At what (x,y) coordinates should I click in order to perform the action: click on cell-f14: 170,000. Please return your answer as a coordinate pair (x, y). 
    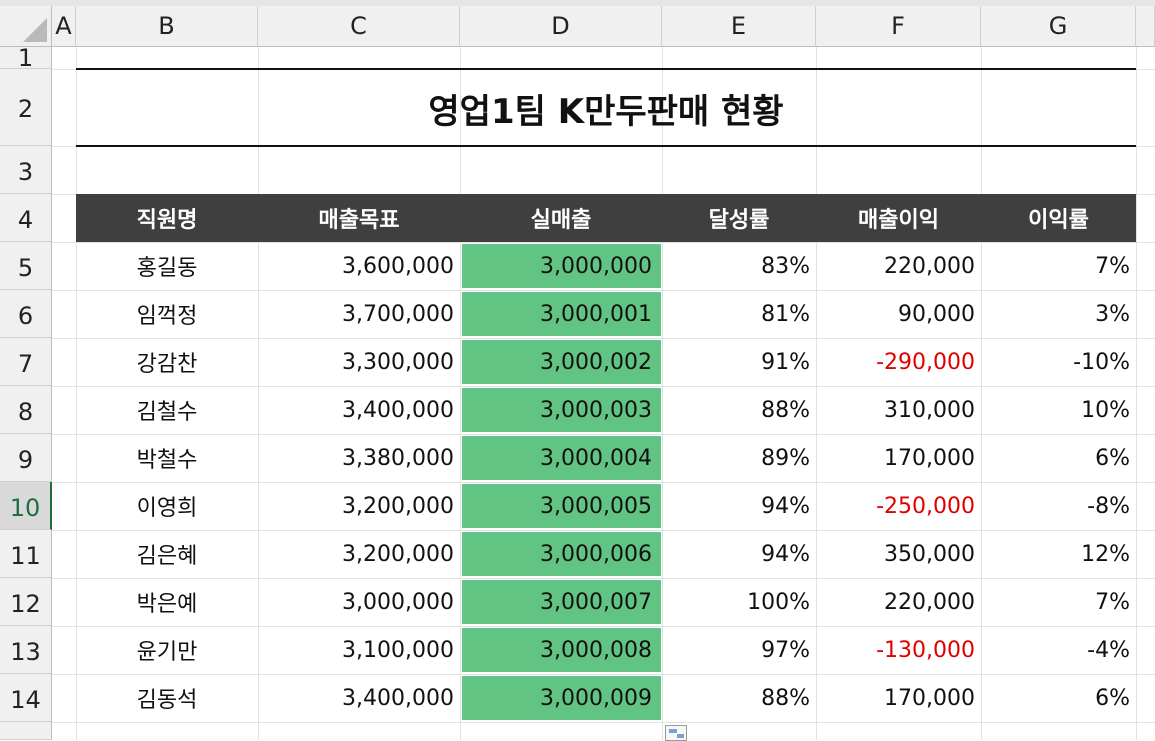
    Looking at the image, I should click on (898, 698).